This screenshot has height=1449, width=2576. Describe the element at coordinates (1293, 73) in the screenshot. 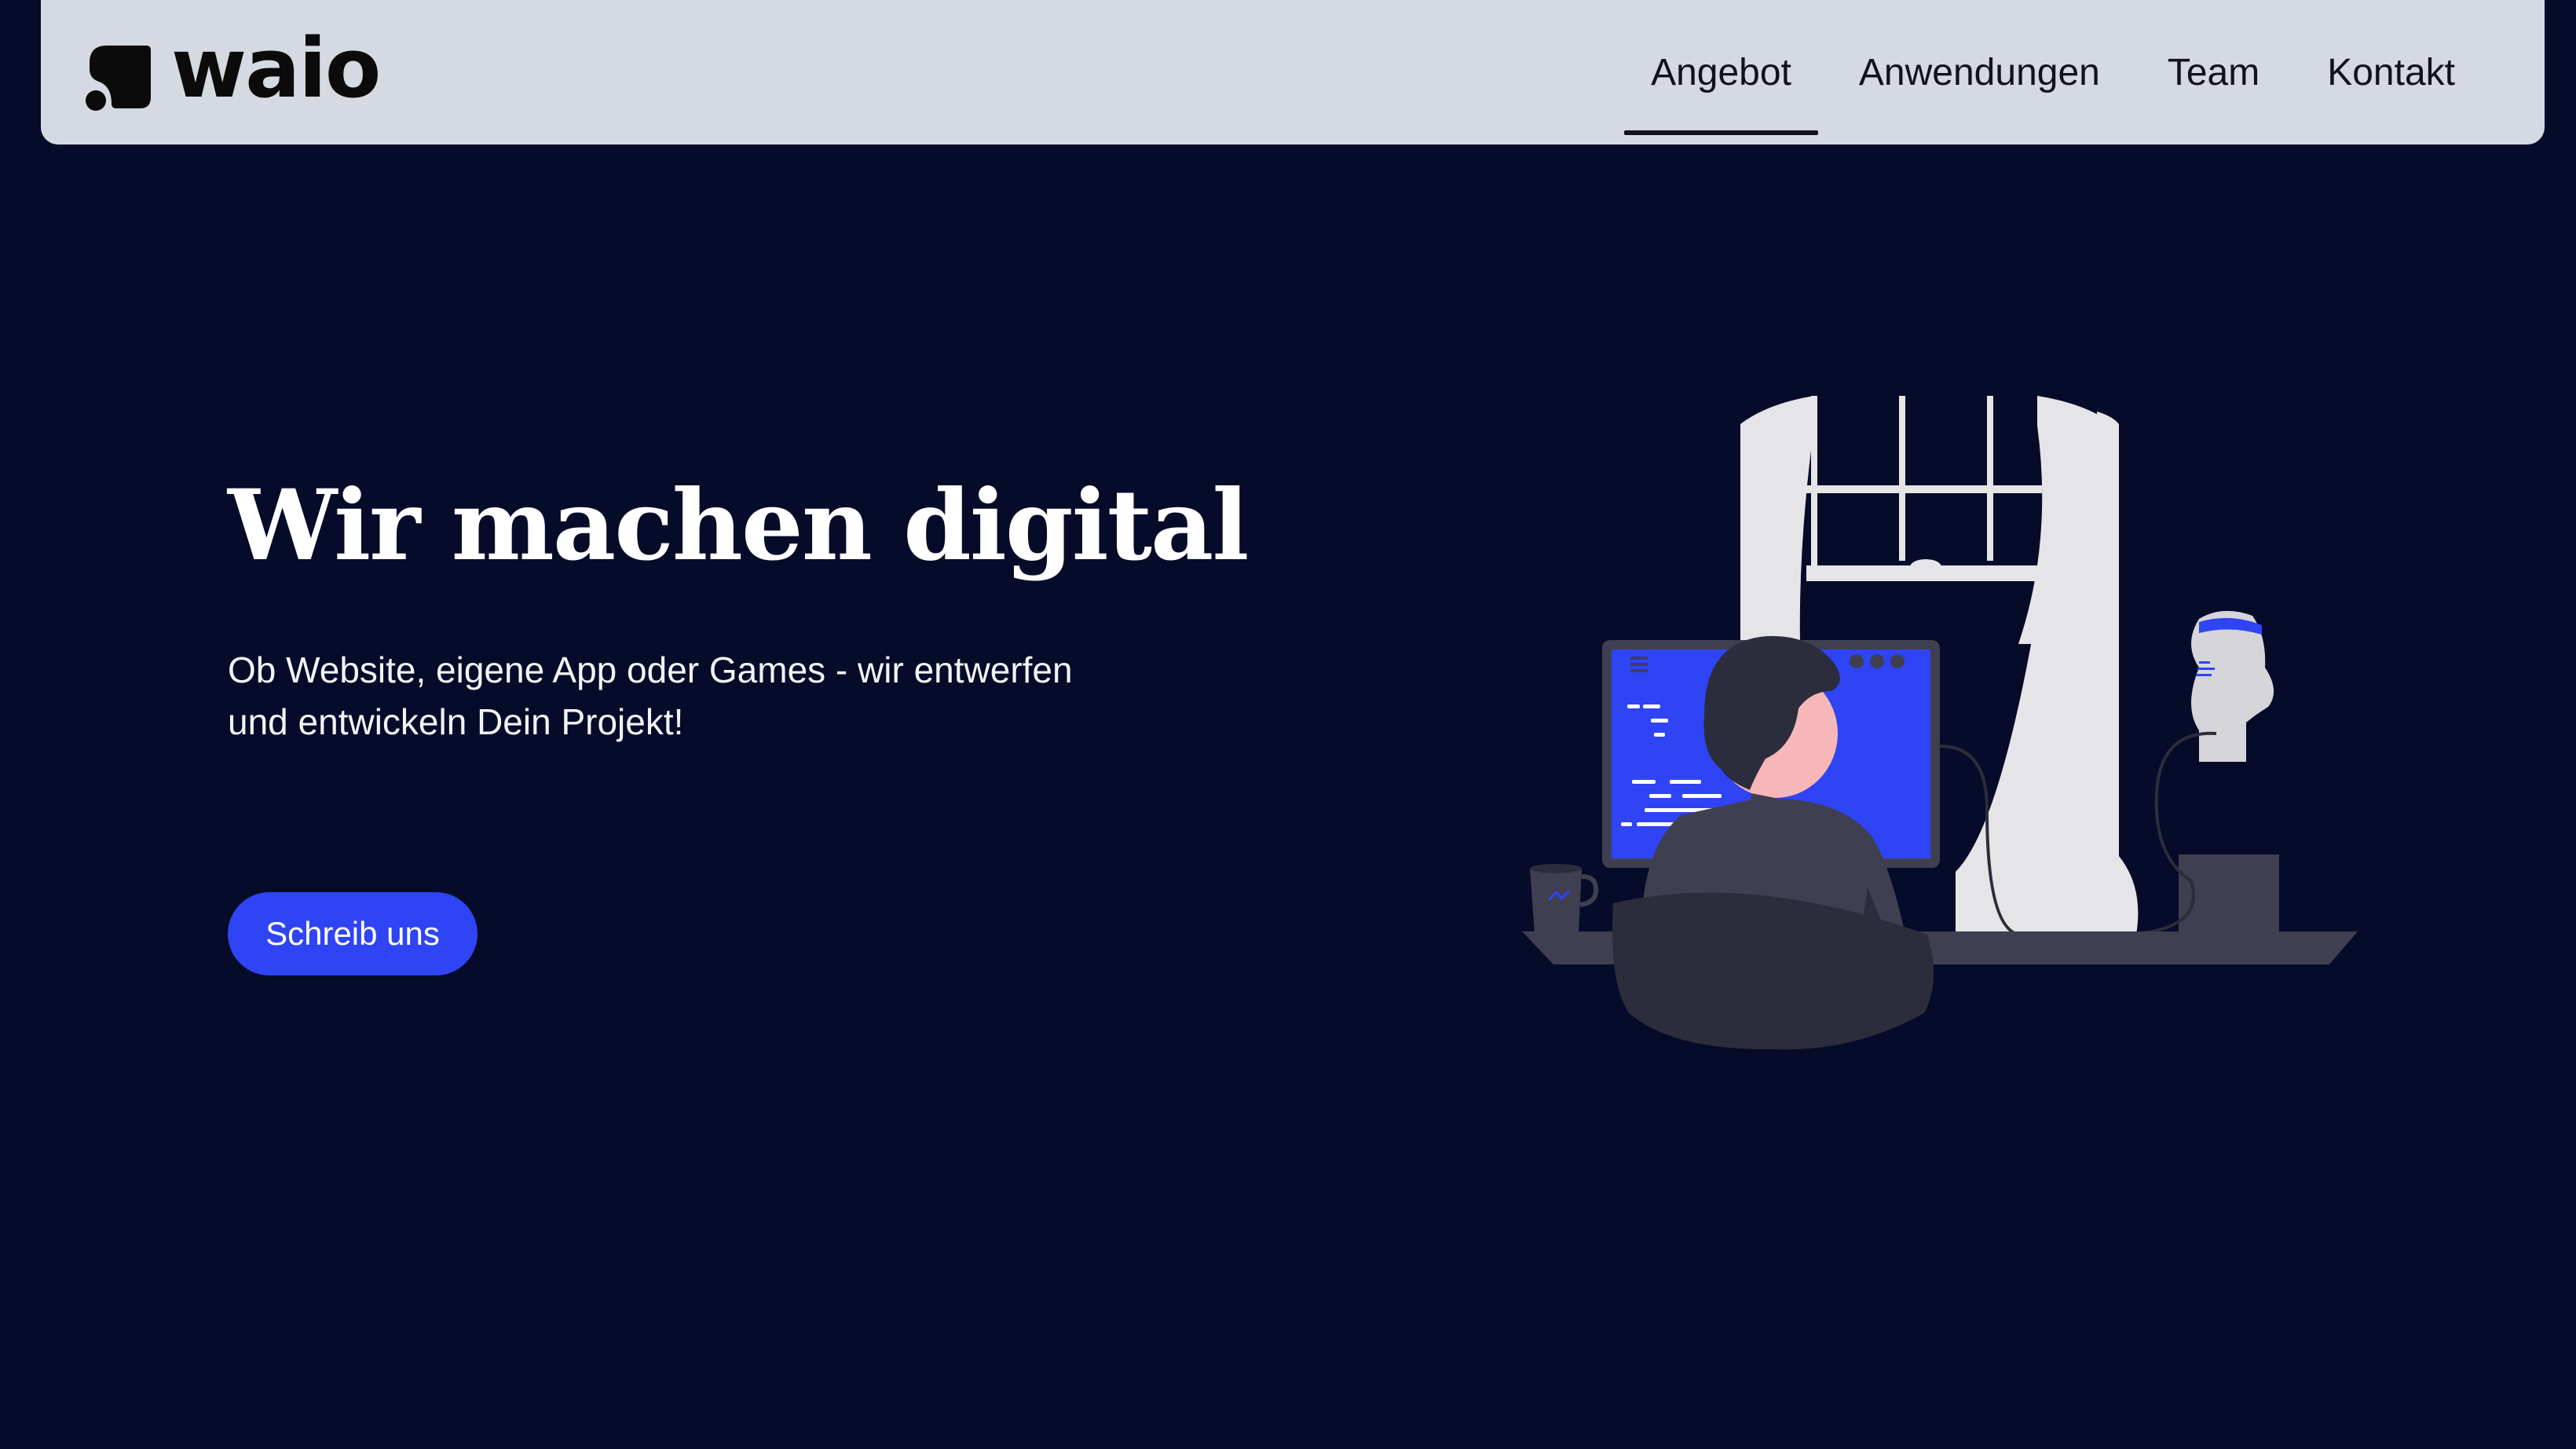

I see `navbar: waio Angebot Anwendungen Team Kontakt` at that location.